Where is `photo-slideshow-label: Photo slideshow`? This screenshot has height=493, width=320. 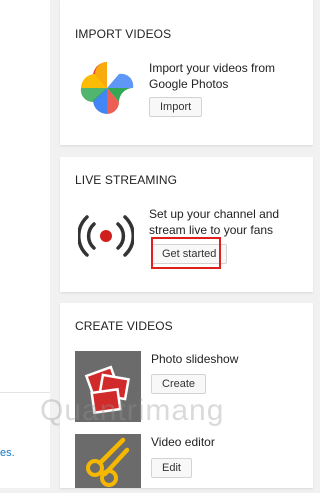 photo-slideshow-label: Photo slideshow is located at coordinates (195, 359).